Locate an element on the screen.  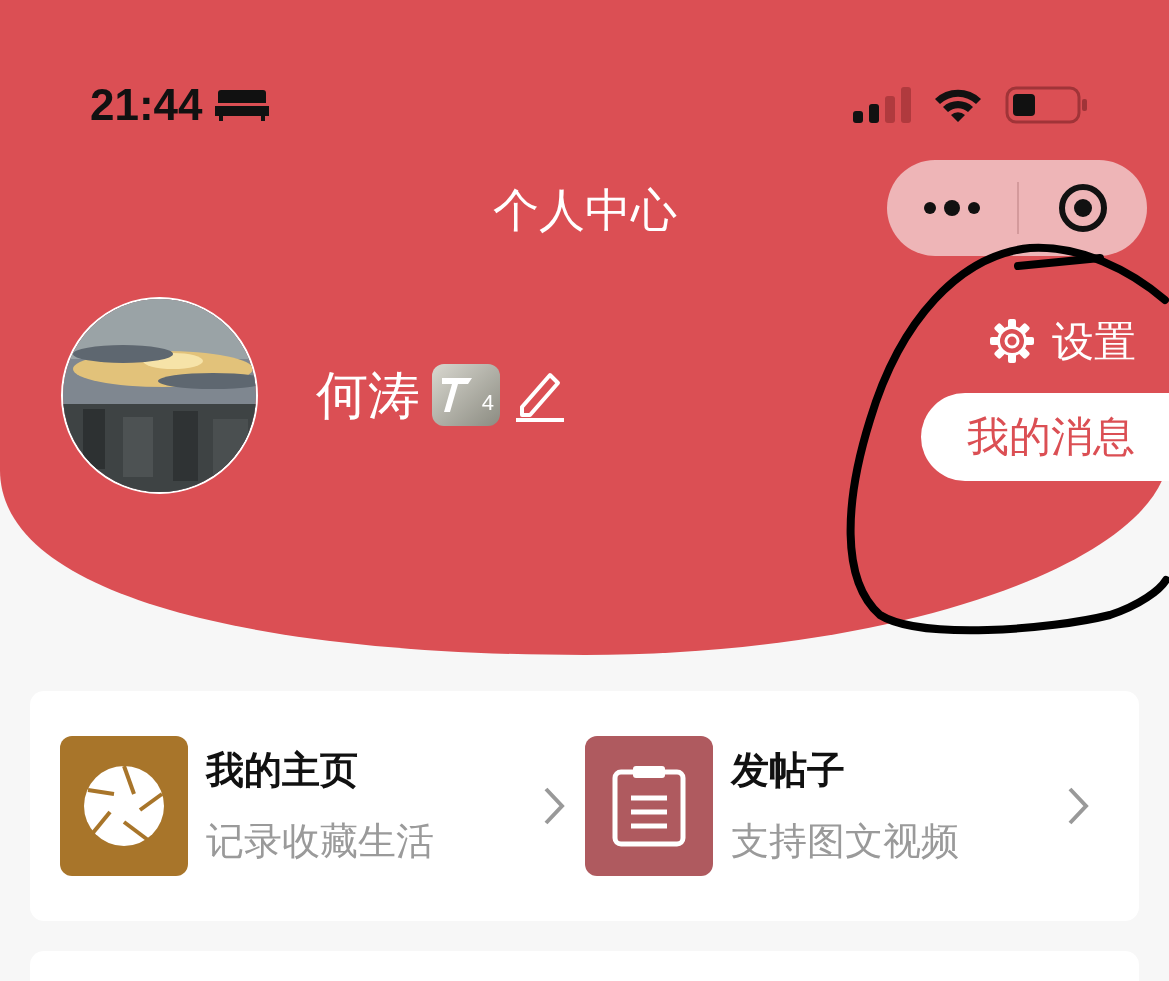
wifi-icon is located at coordinates (958, 105).